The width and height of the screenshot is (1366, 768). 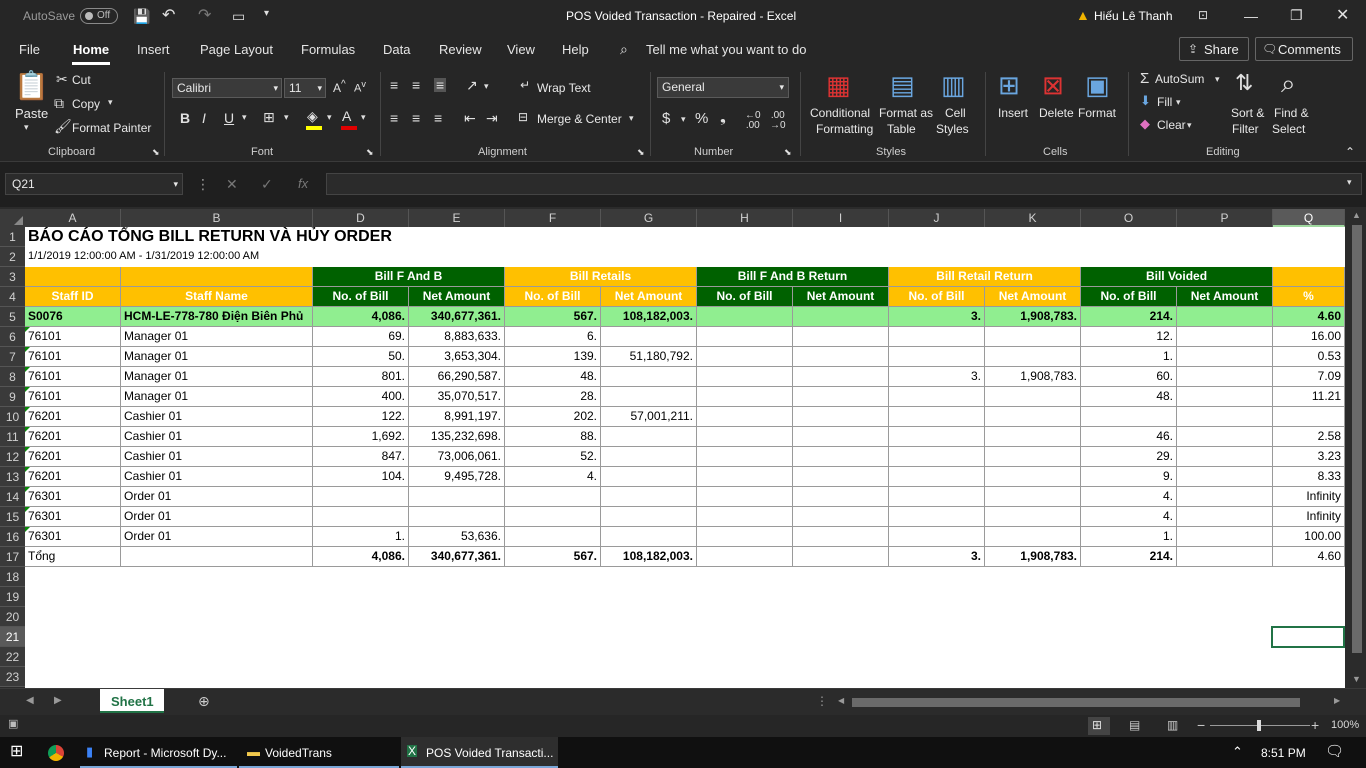 I want to click on total-cell: 567., so click(x=553, y=557).